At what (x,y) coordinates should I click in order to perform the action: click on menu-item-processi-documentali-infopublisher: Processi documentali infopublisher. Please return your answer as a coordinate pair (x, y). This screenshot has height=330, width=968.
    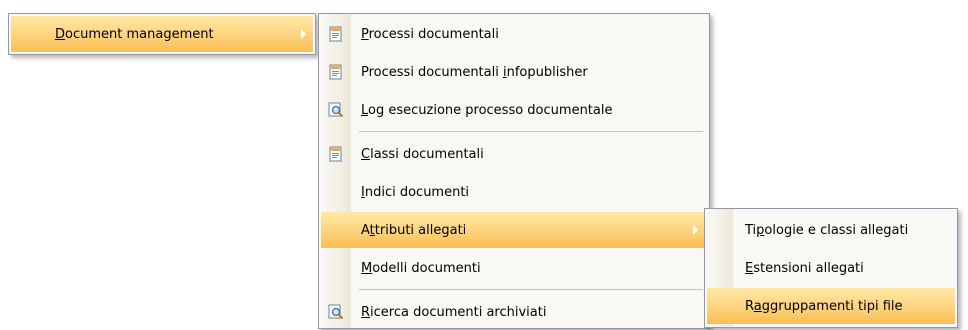
    Looking at the image, I should click on (514, 72).